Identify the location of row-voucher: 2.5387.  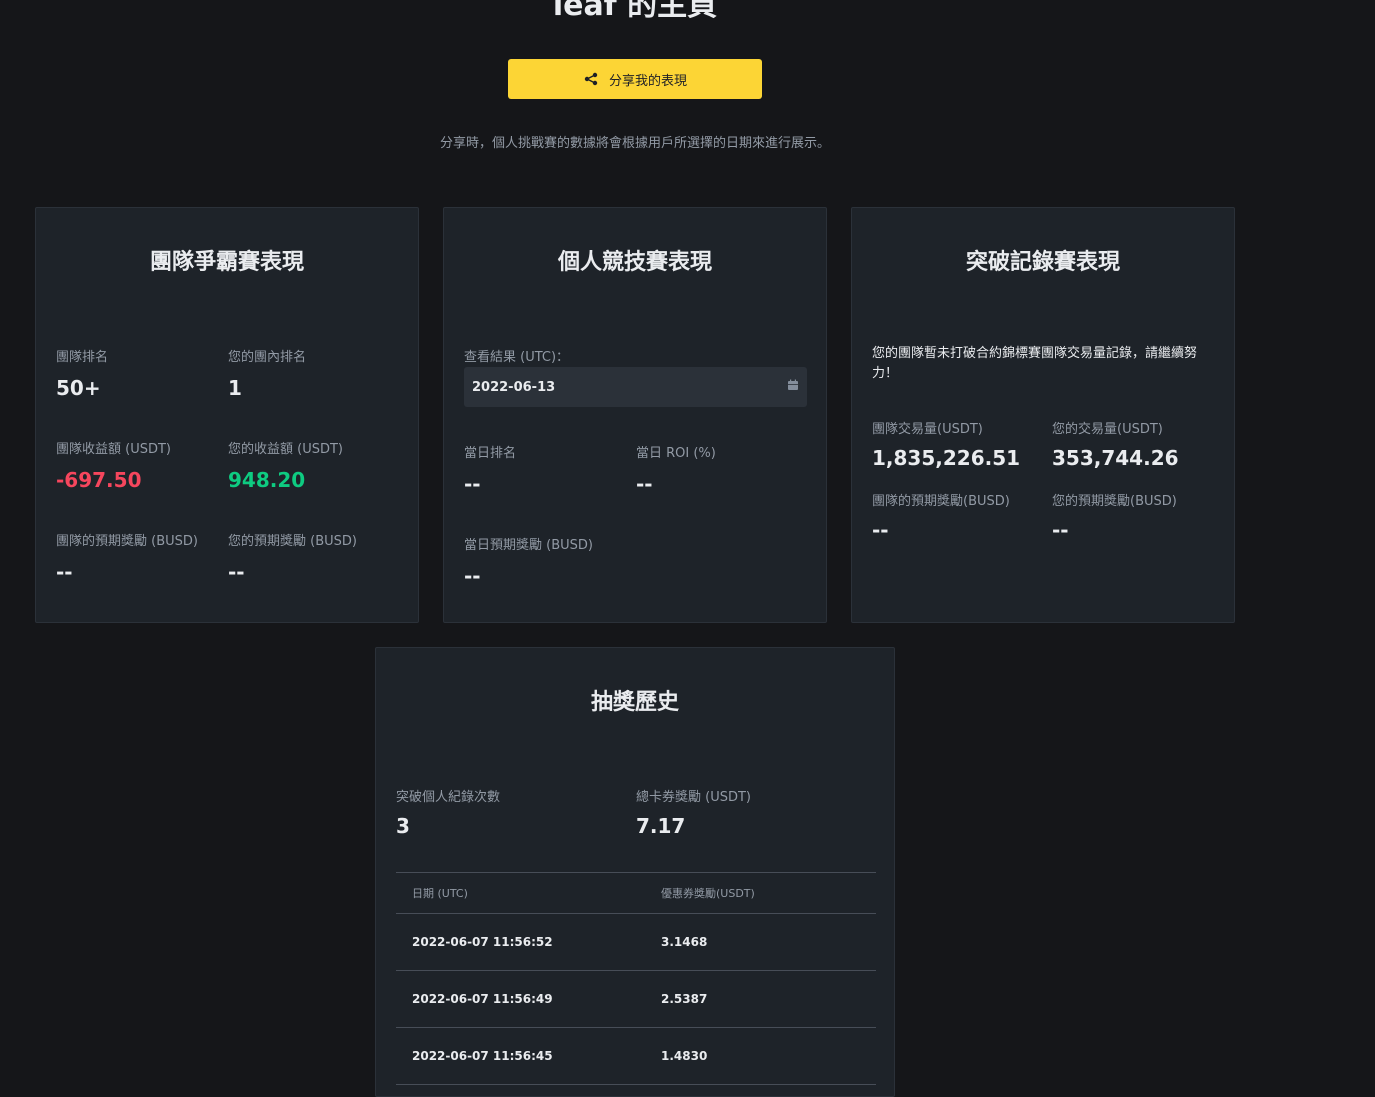
(684, 999).